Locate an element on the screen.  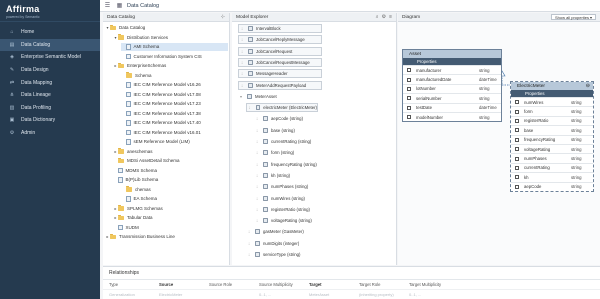
sidebar-item-data-profiling: ▥ Data Profiling is located at coordinates (50, 108).